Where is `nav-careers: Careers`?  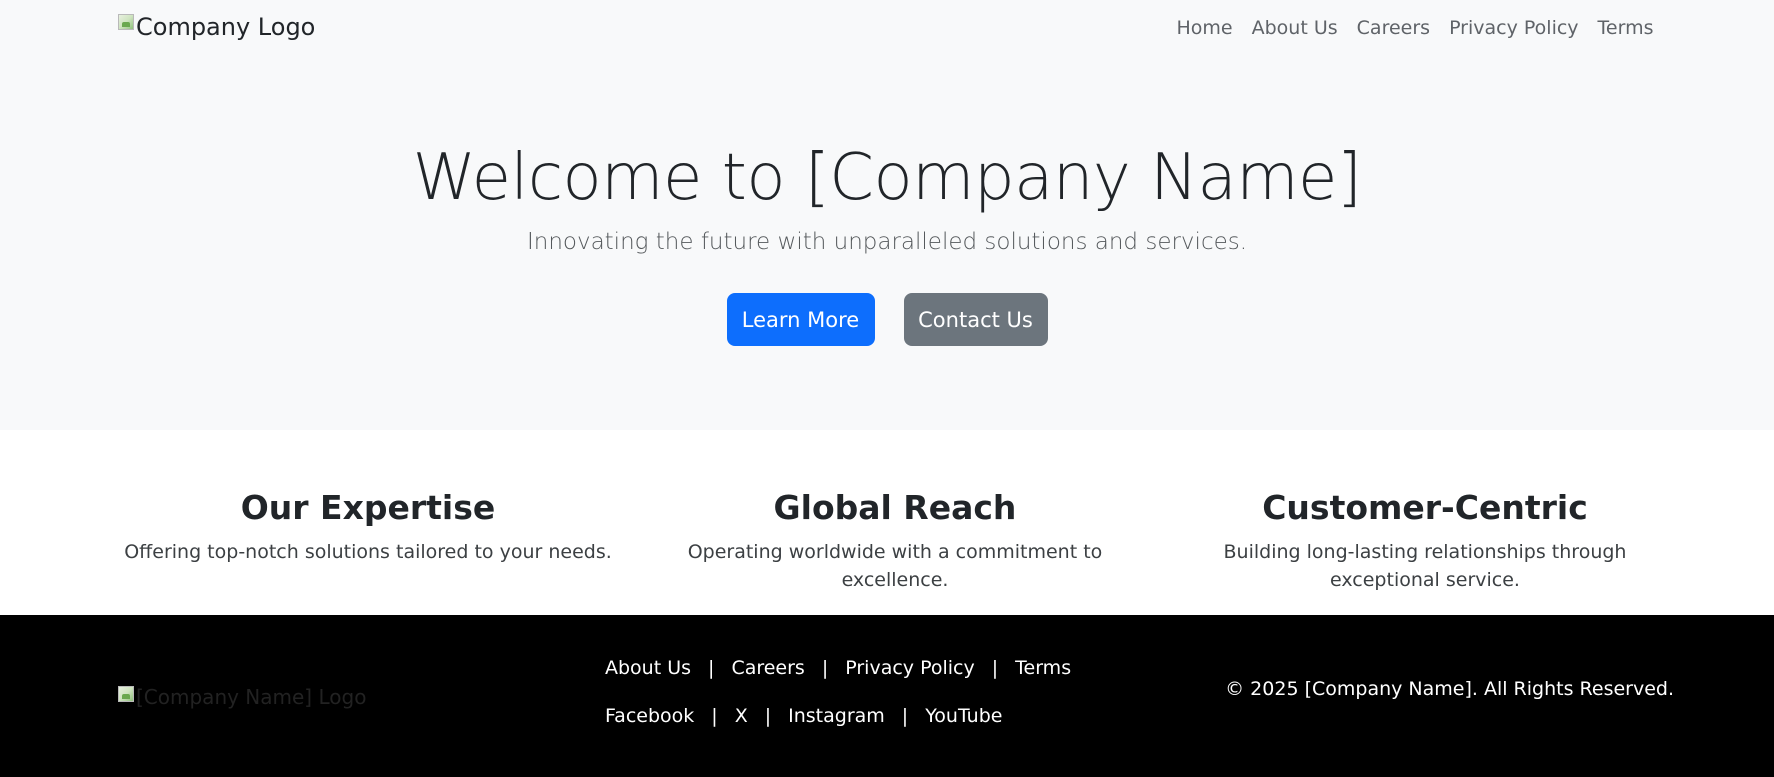 nav-careers: Careers is located at coordinates (1393, 28).